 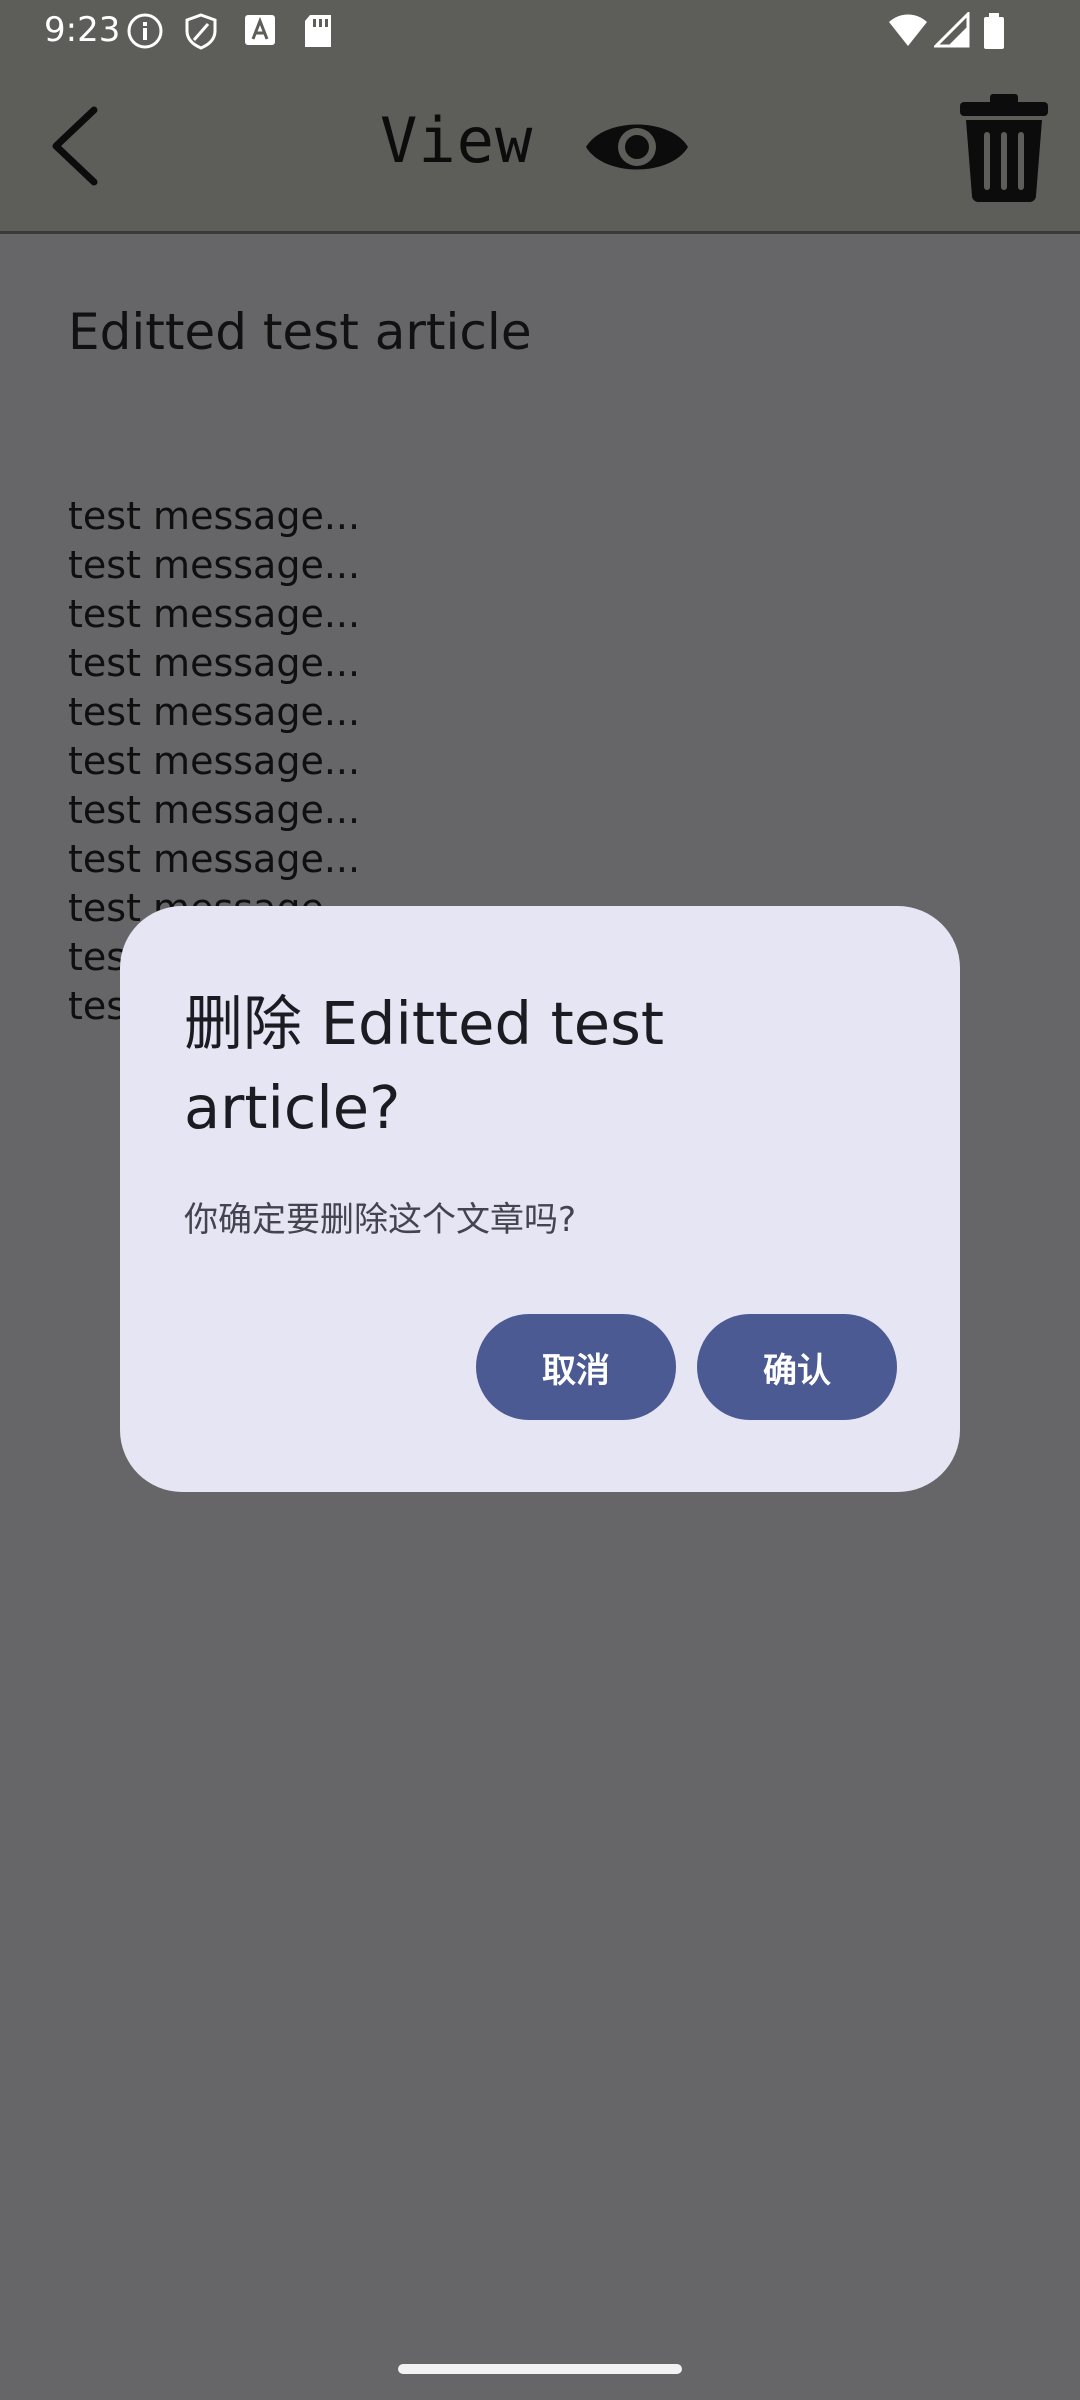 I want to click on confirm-button: 确认, so click(x=797, y=1367).